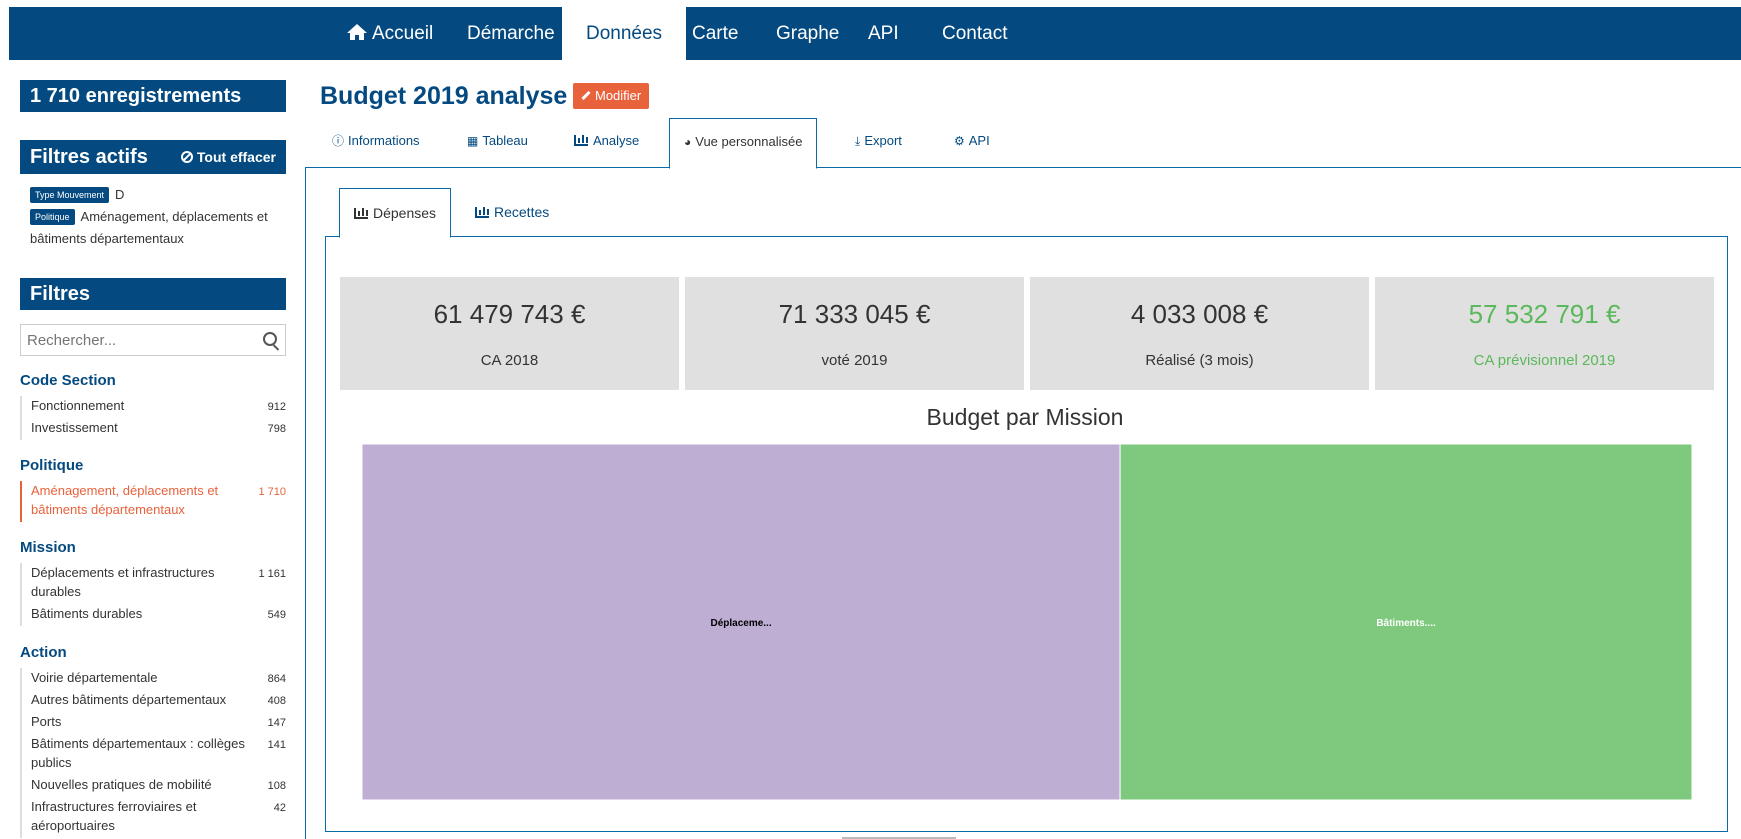  What do you see at coordinates (511, 33) in the screenshot?
I see `nav-demarche: Démarche` at bounding box center [511, 33].